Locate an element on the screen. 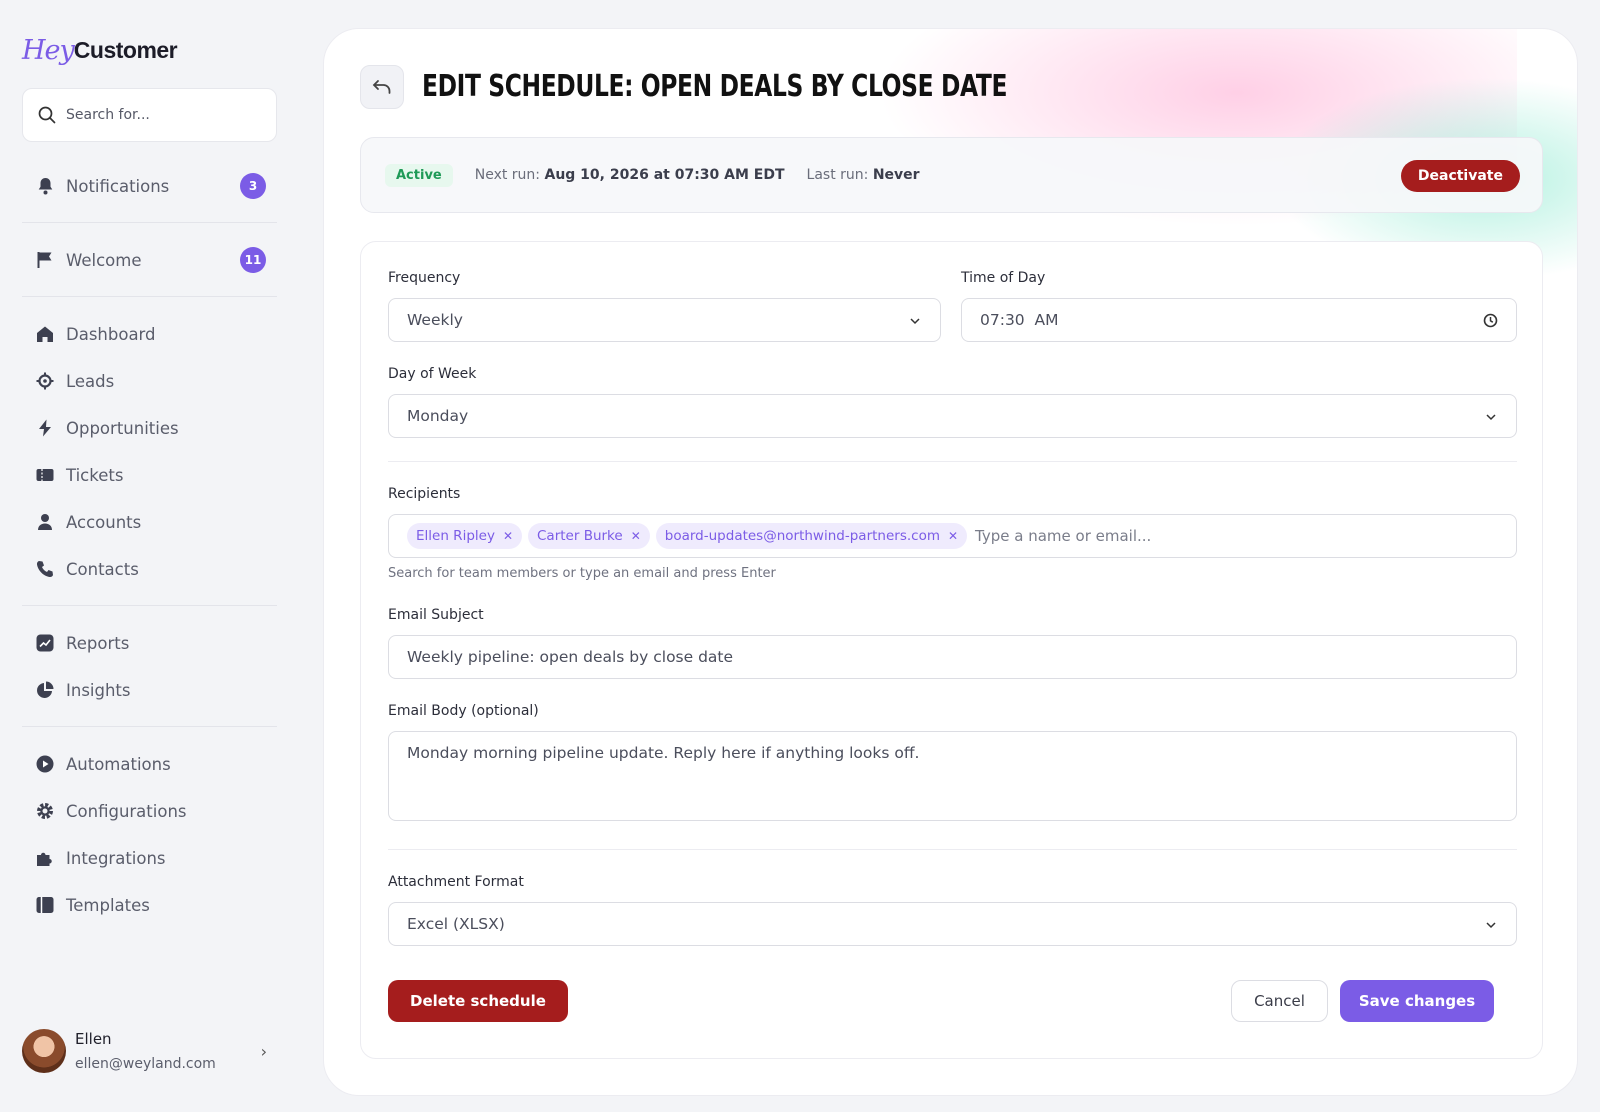 The width and height of the screenshot is (1600, 1112). next-run: Next run: Aug 10, 2026 at 07:30 AM EDT is located at coordinates (630, 175).